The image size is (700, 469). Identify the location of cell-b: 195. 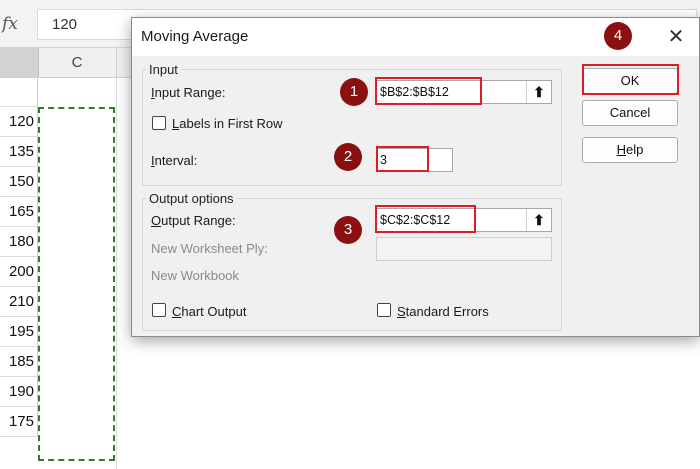
(19, 332).